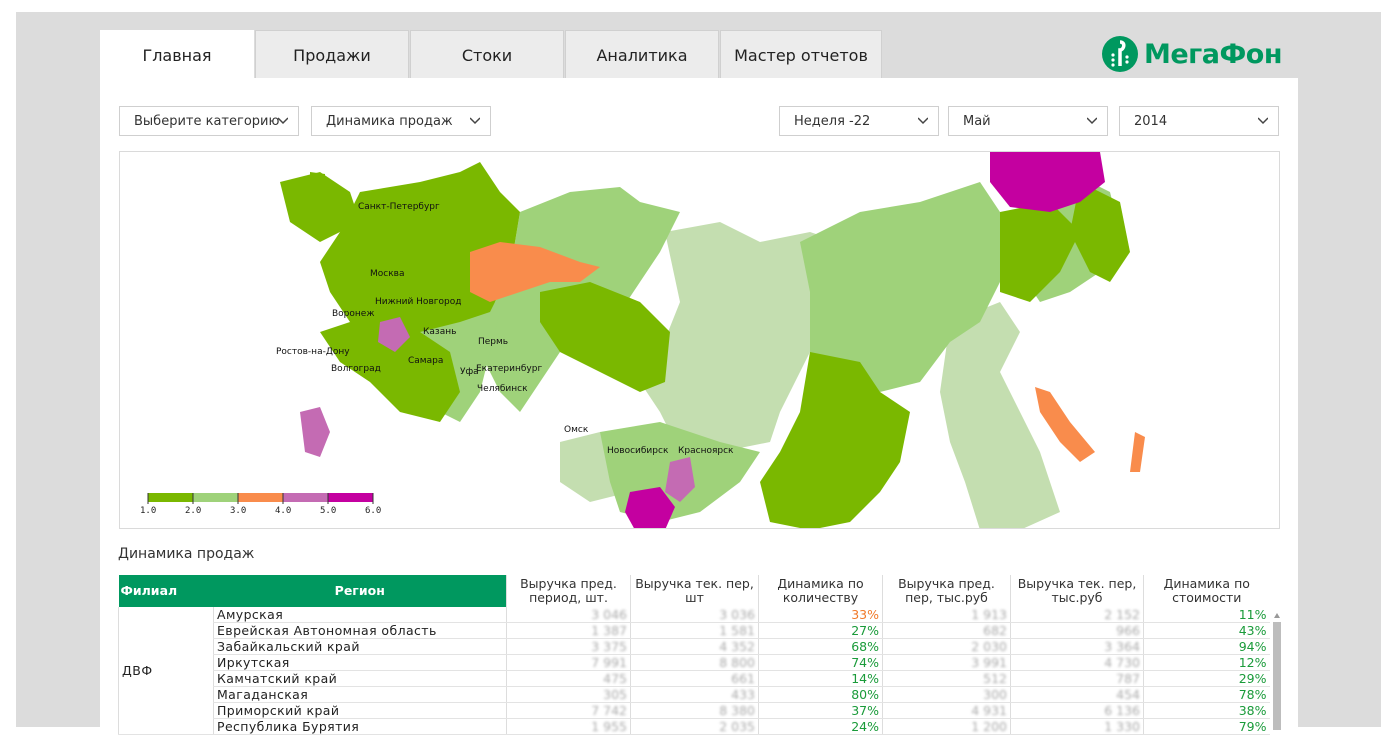  What do you see at coordinates (332, 55) in the screenshot?
I see `tab-sales: Продажи` at bounding box center [332, 55].